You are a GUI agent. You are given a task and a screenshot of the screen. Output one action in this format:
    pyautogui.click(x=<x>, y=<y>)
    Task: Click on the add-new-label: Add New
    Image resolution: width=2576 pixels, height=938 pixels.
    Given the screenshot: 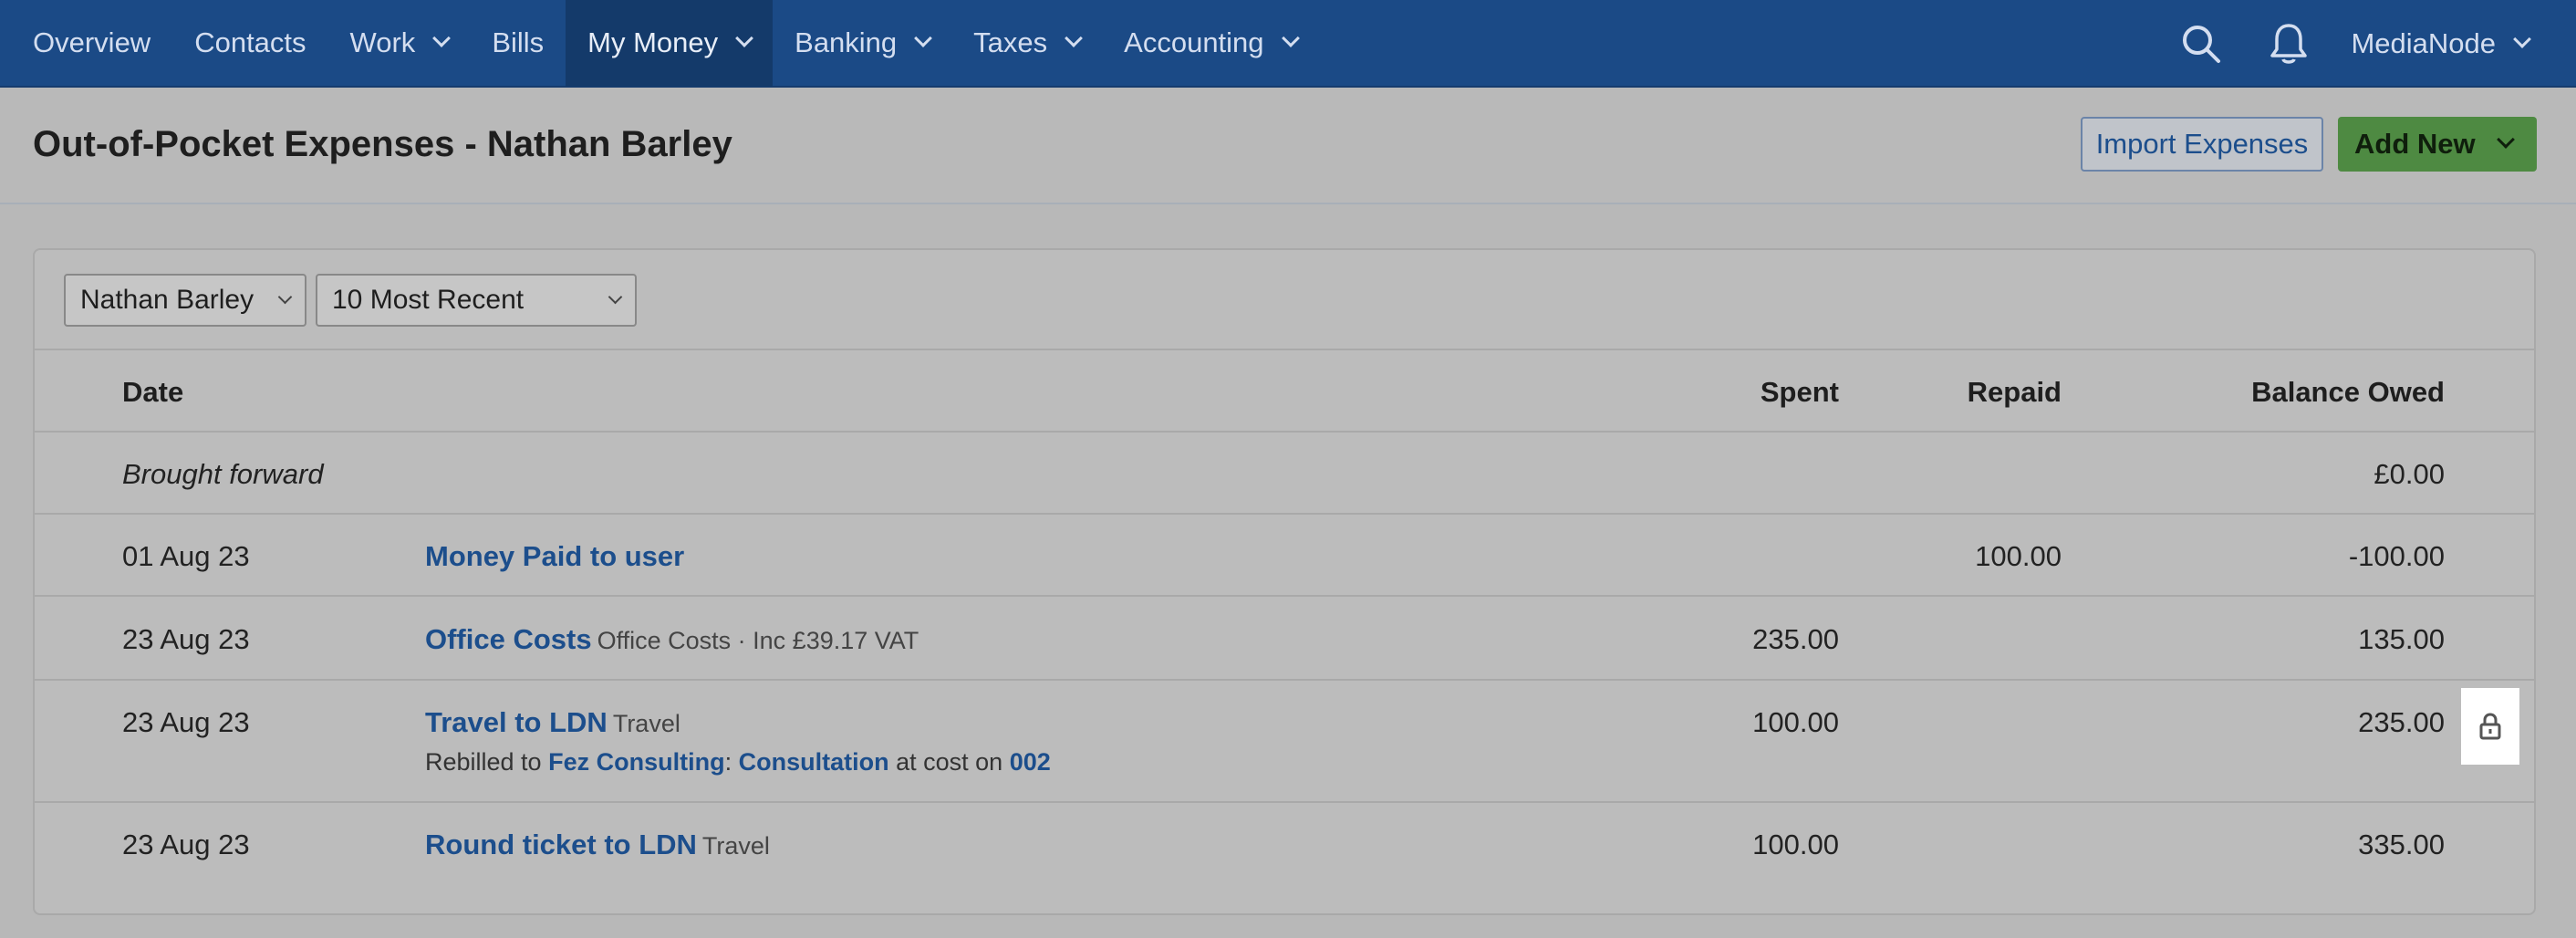 What is the action you would take?
    pyautogui.click(x=2415, y=144)
    